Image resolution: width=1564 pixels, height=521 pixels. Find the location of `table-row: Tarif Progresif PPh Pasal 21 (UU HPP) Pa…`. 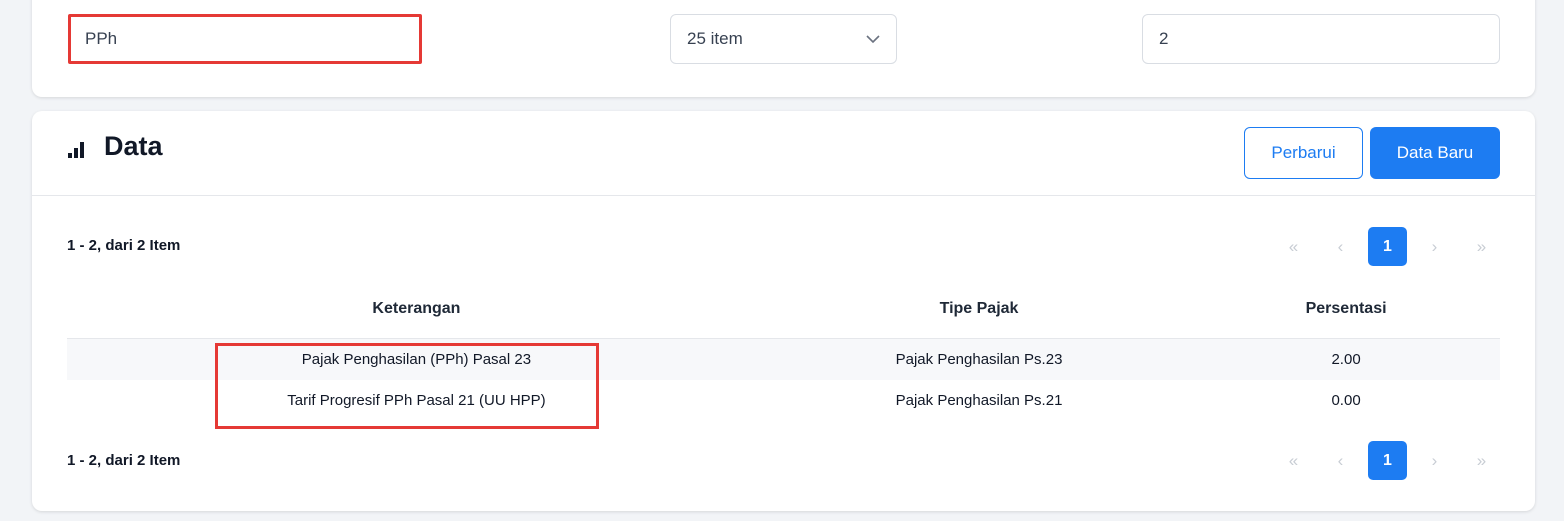

table-row: Tarif Progresif PPh Pasal 21 (UU HPP) Pa… is located at coordinates (783, 400).